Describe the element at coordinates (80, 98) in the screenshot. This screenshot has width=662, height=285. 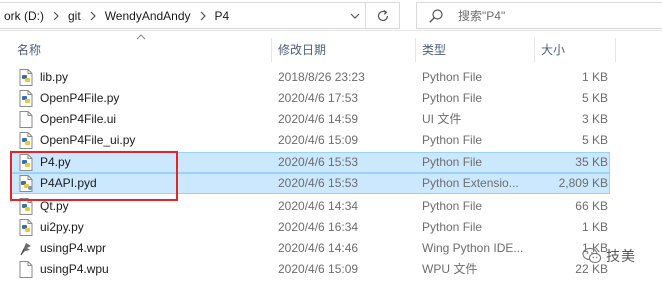
I see `file-name: OpenP4File.py` at that location.